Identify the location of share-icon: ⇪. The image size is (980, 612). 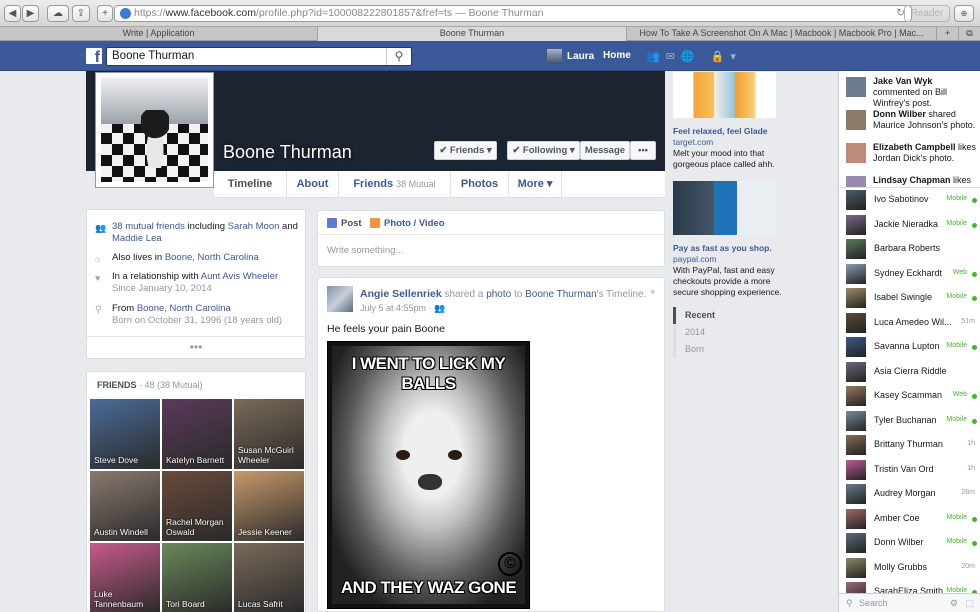
(81, 13).